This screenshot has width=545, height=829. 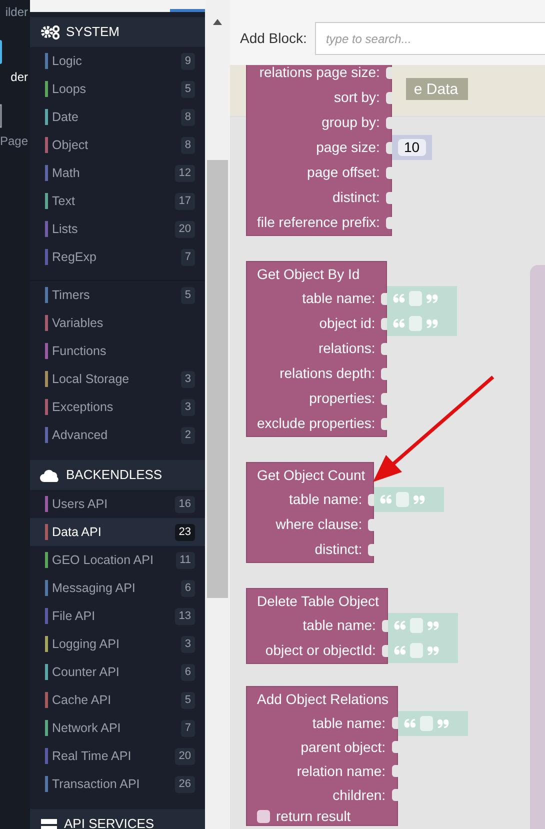 What do you see at coordinates (117, 560) in the screenshot?
I see `category-item: GEO Location API 11` at bounding box center [117, 560].